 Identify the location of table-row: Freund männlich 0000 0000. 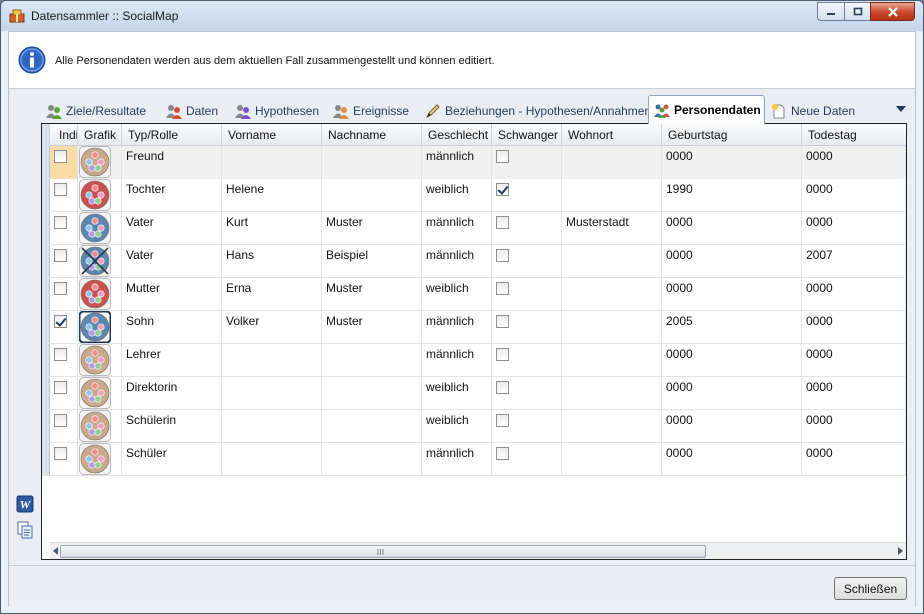
(474, 162).